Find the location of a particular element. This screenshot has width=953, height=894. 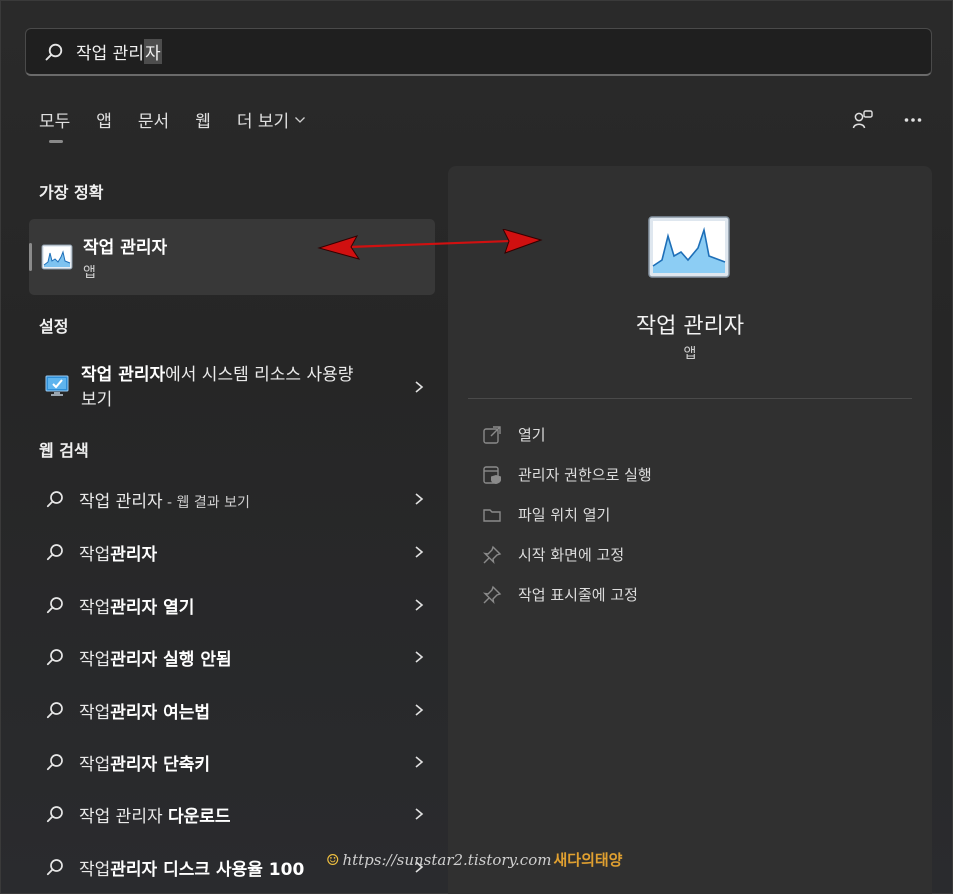

action-open: 열기 is located at coordinates (514, 434).